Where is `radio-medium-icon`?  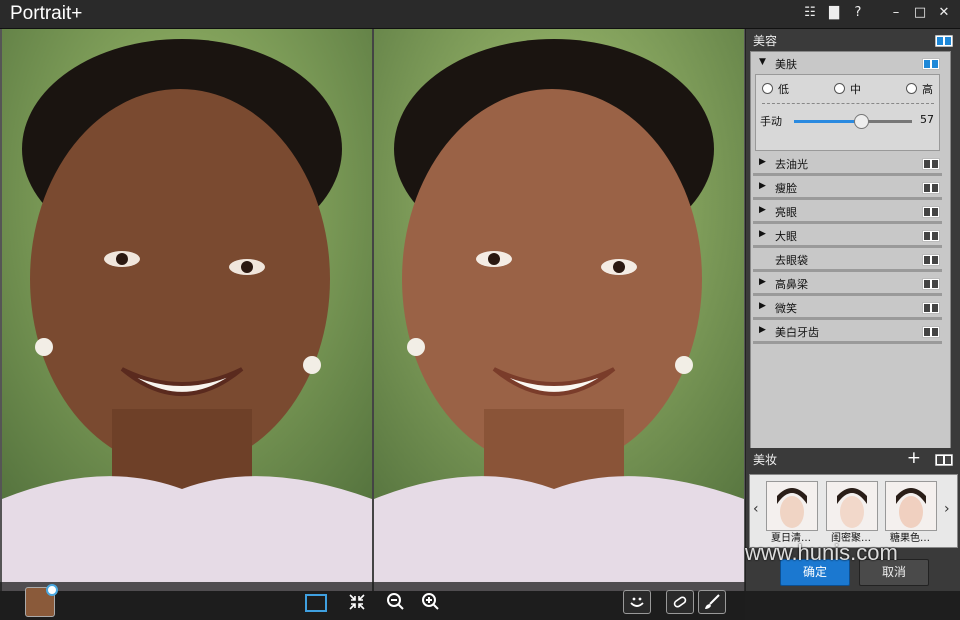
radio-medium-icon is located at coordinates (839, 88).